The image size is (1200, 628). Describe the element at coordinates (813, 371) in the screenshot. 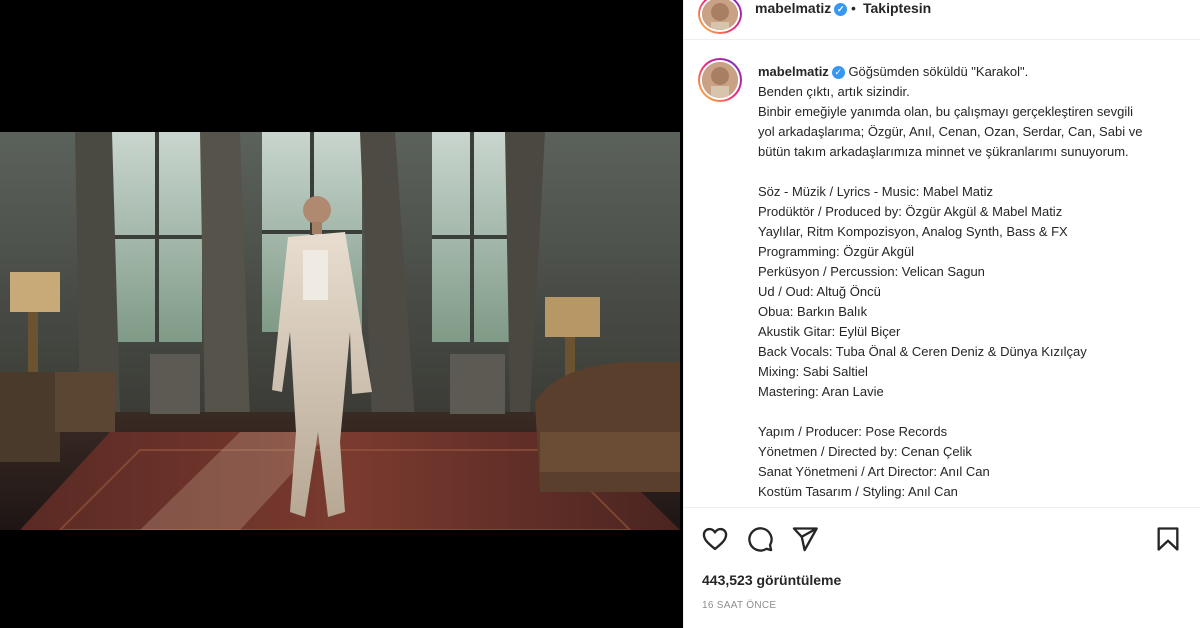

I see `caption-line: Mixing: Sabi Saltiel` at that location.